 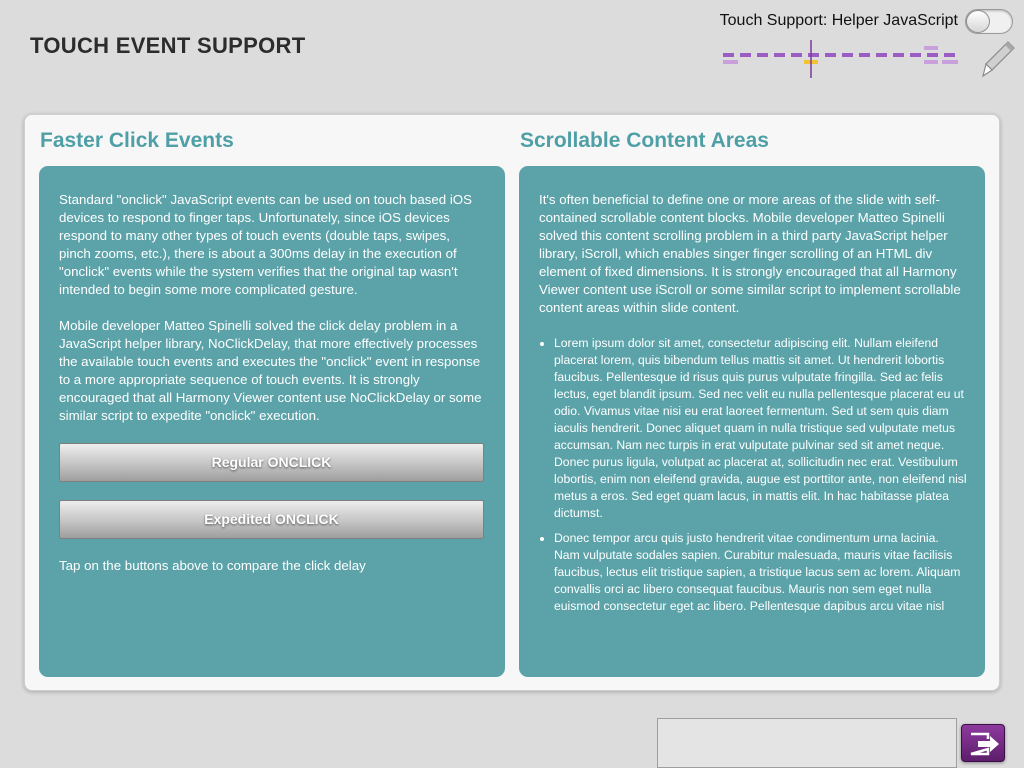 I want to click on exit-button, so click(x=983, y=743).